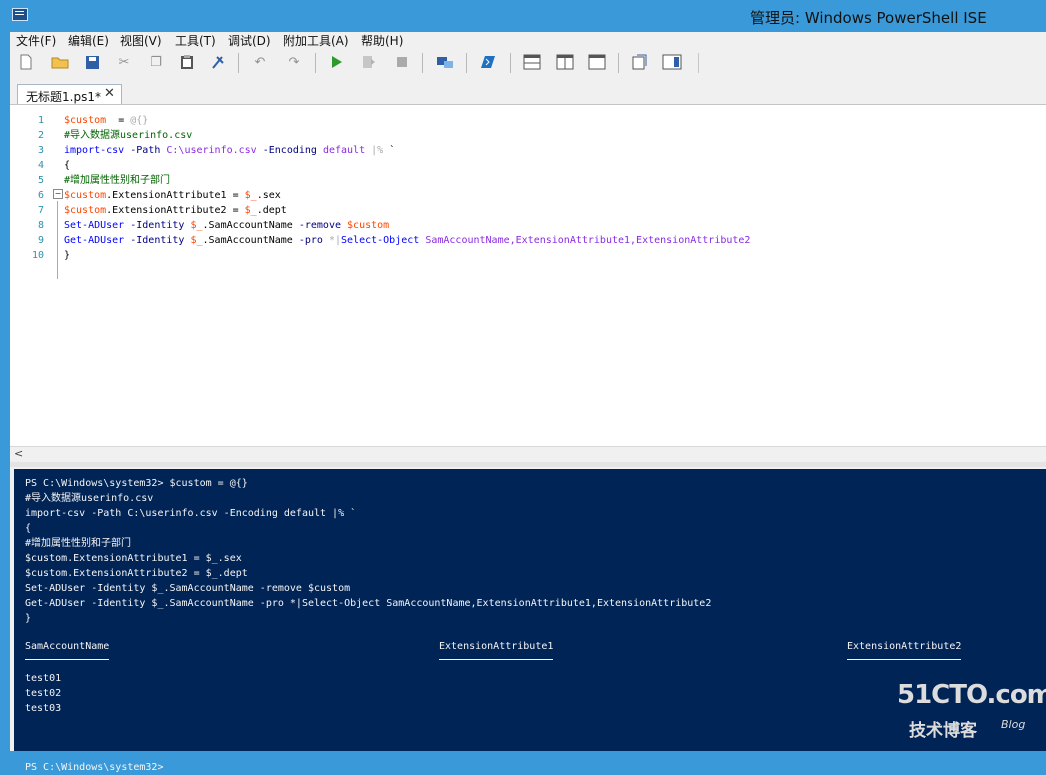  I want to click on code-token: import-csv, so click(94, 150).